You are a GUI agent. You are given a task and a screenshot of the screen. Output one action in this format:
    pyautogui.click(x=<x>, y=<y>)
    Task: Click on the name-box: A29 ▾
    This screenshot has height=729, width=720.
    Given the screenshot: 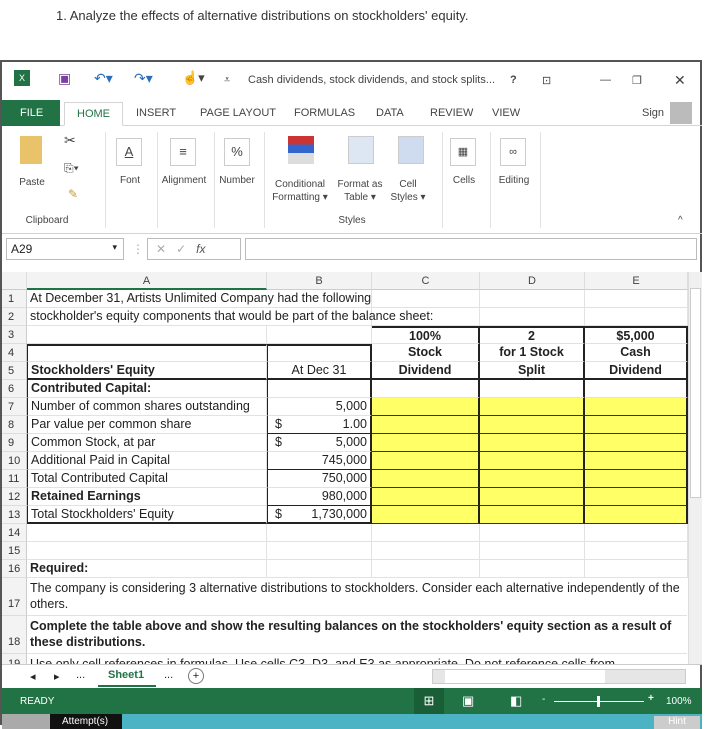 What is the action you would take?
    pyautogui.click(x=65, y=249)
    